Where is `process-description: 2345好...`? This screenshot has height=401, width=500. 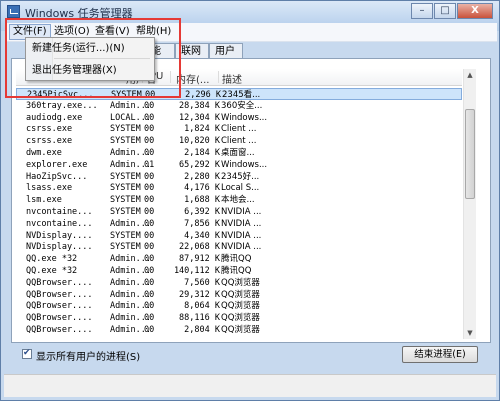
process-description: 2345好... is located at coordinates (240, 176).